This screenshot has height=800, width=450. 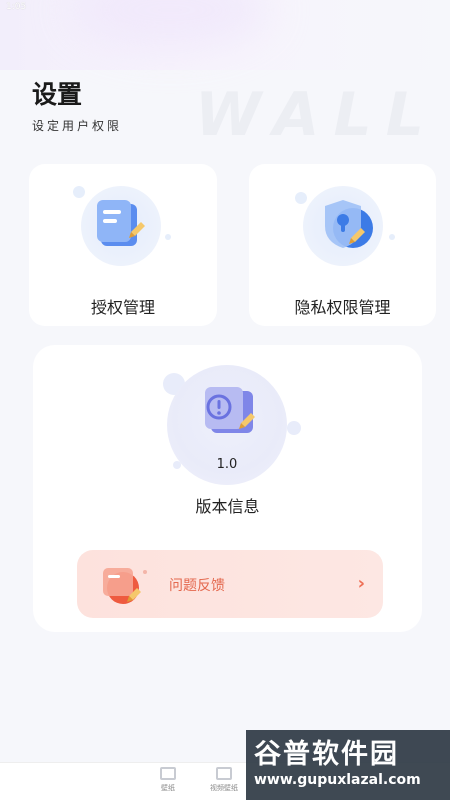 I want to click on feedback-button: 问题反馈 ›, so click(x=230, y=584).